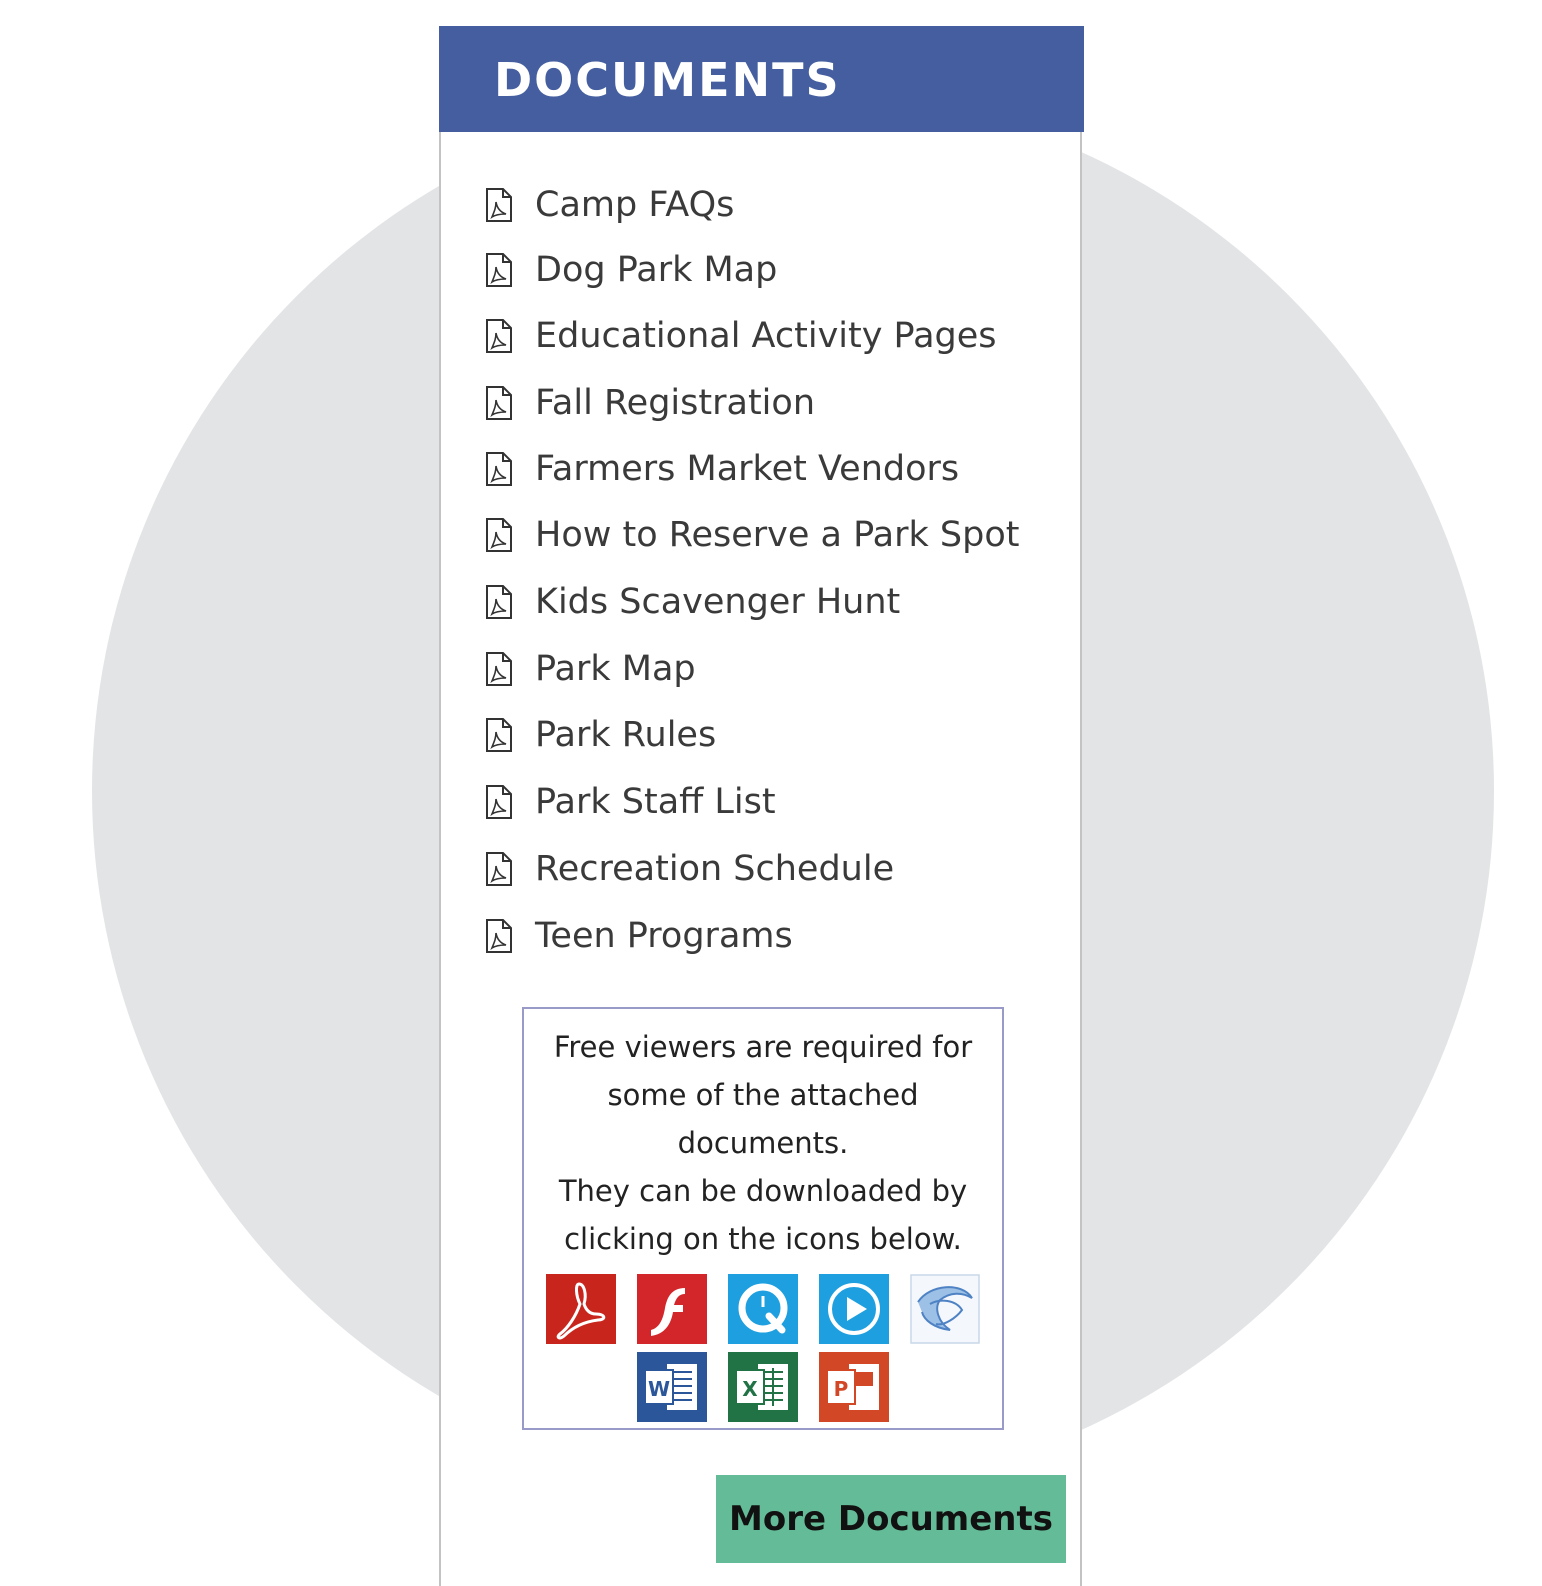 This screenshot has height=1586, width=1542. Describe the element at coordinates (781, 206) in the screenshot. I see `list-item: Camp FAQs` at that location.